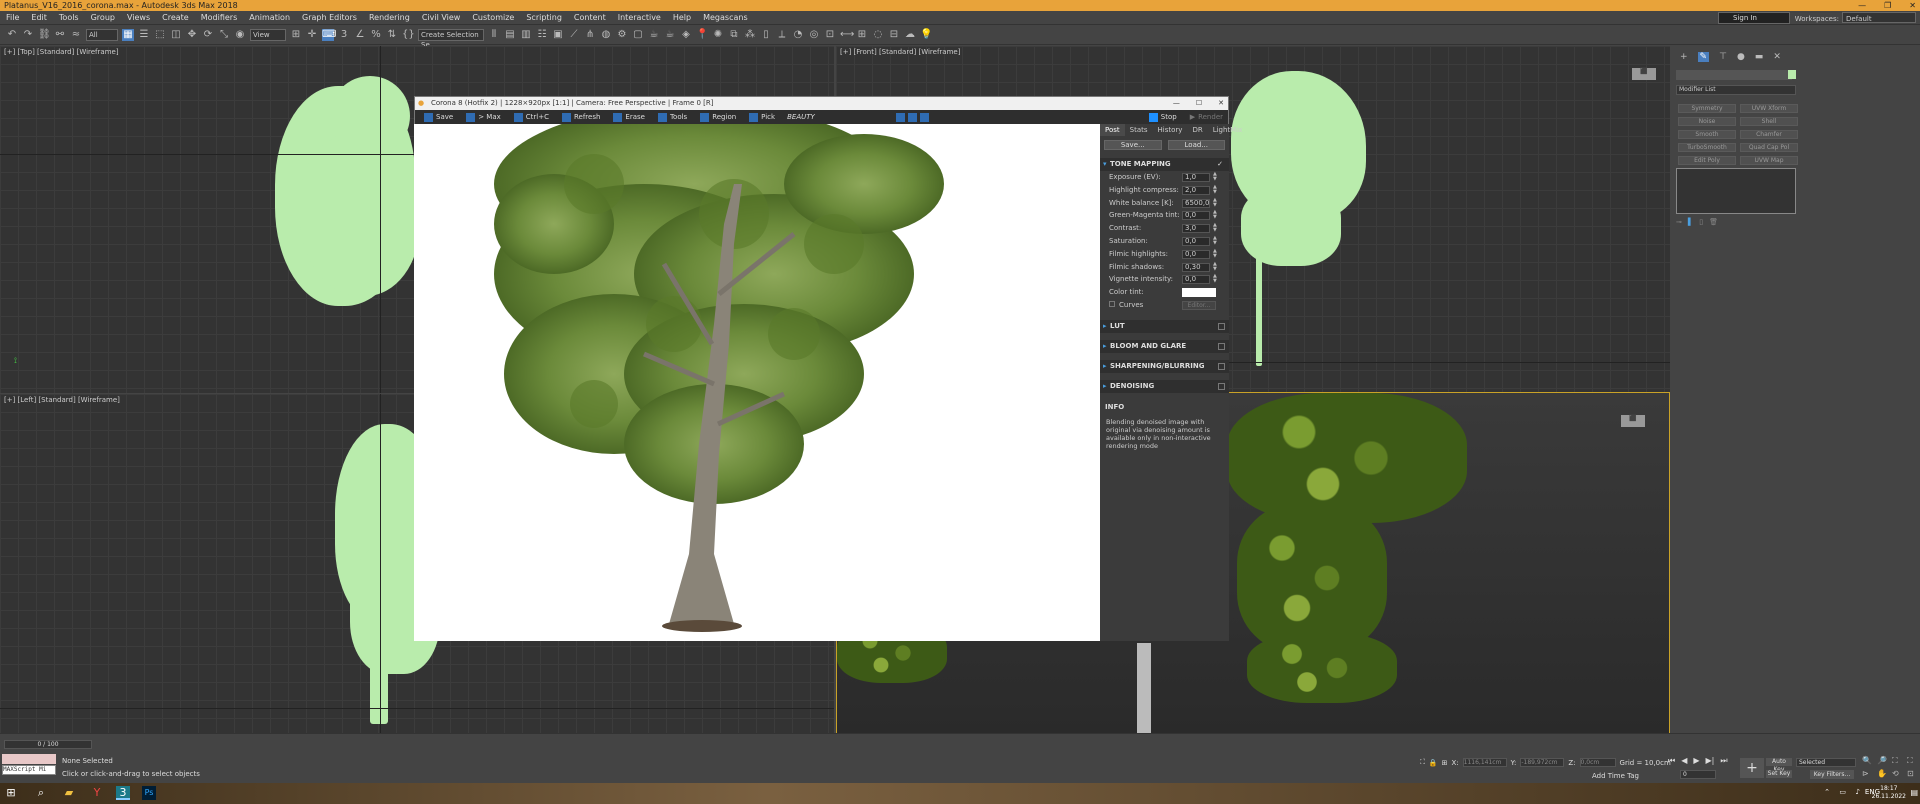  Describe the element at coordinates (531, 117) in the screenshot. I see `vfb-ctrl-c-button: Ctrl+C` at that location.